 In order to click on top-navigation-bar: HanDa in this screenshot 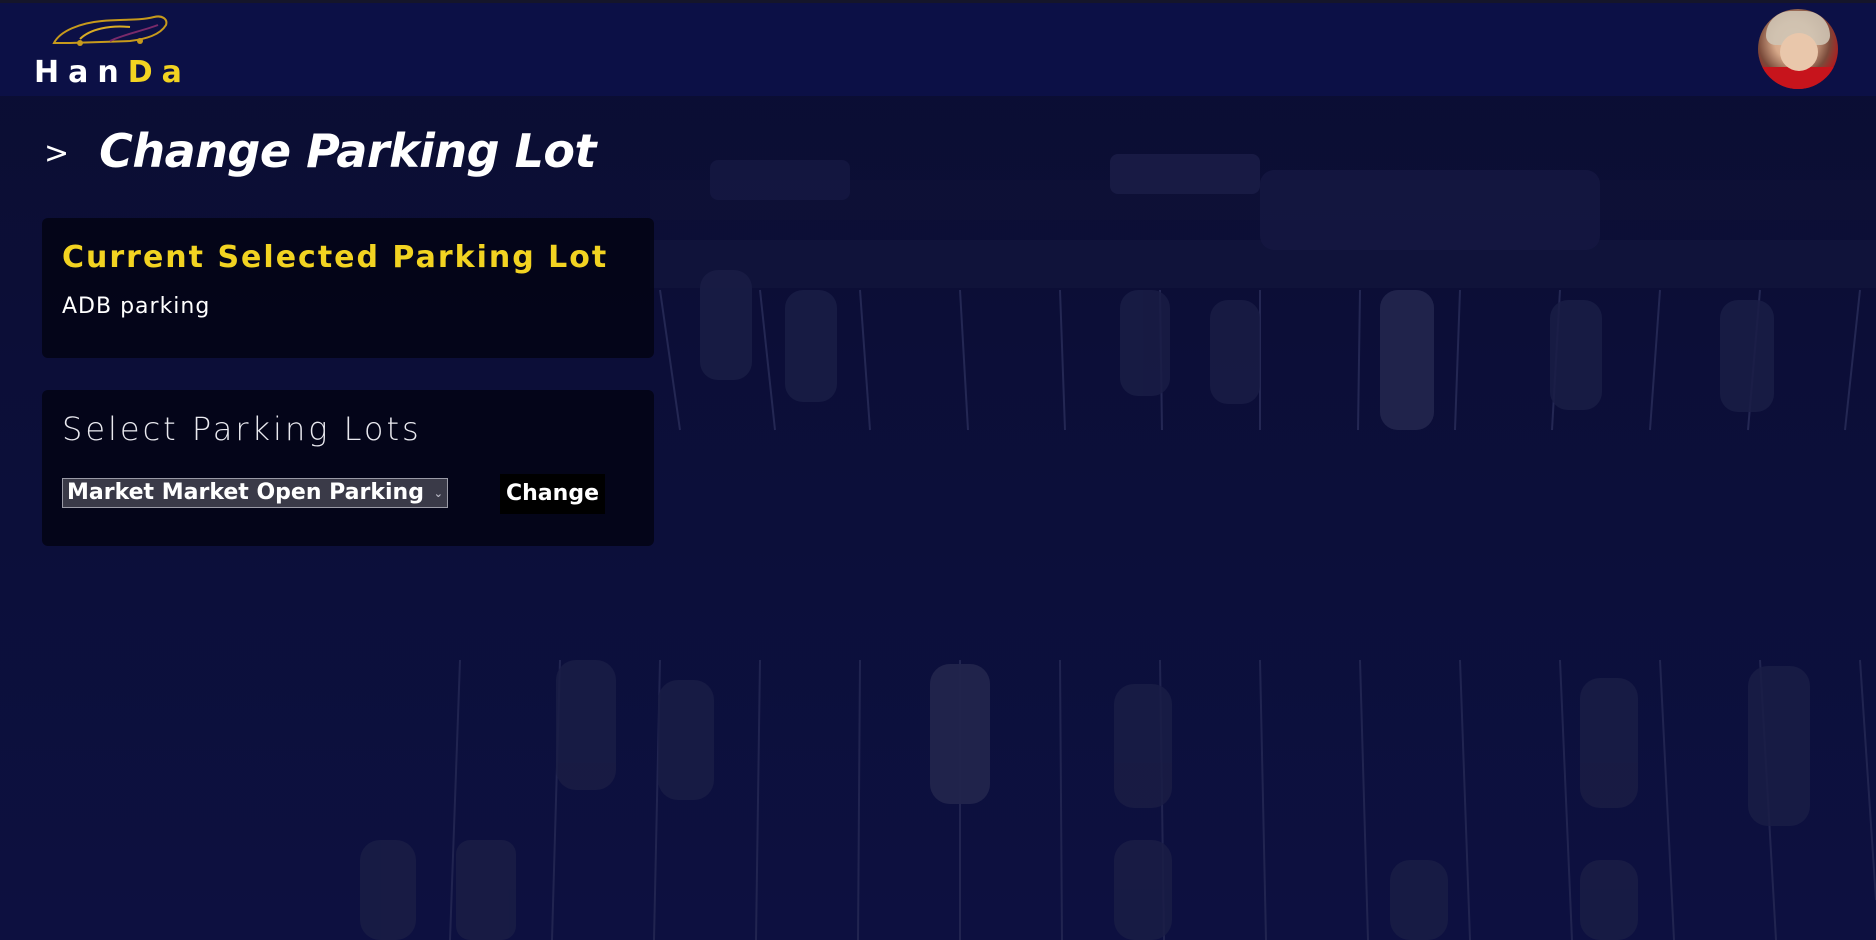, I will do `click(938, 48)`.